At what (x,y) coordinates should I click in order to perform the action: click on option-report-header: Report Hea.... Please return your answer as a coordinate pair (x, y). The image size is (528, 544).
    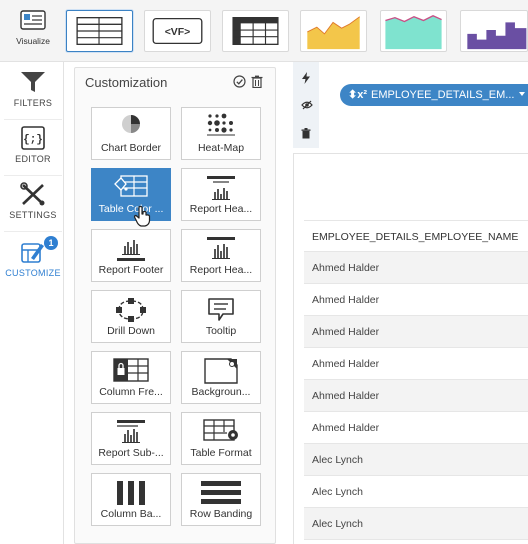
    Looking at the image, I should click on (221, 194).